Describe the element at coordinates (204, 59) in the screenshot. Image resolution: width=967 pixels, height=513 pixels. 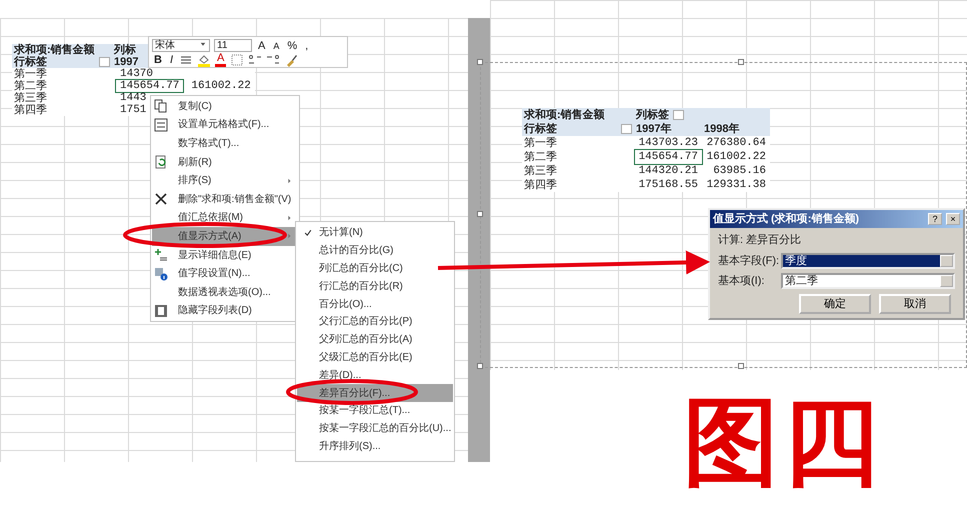
I see `fill-color-icon` at that location.